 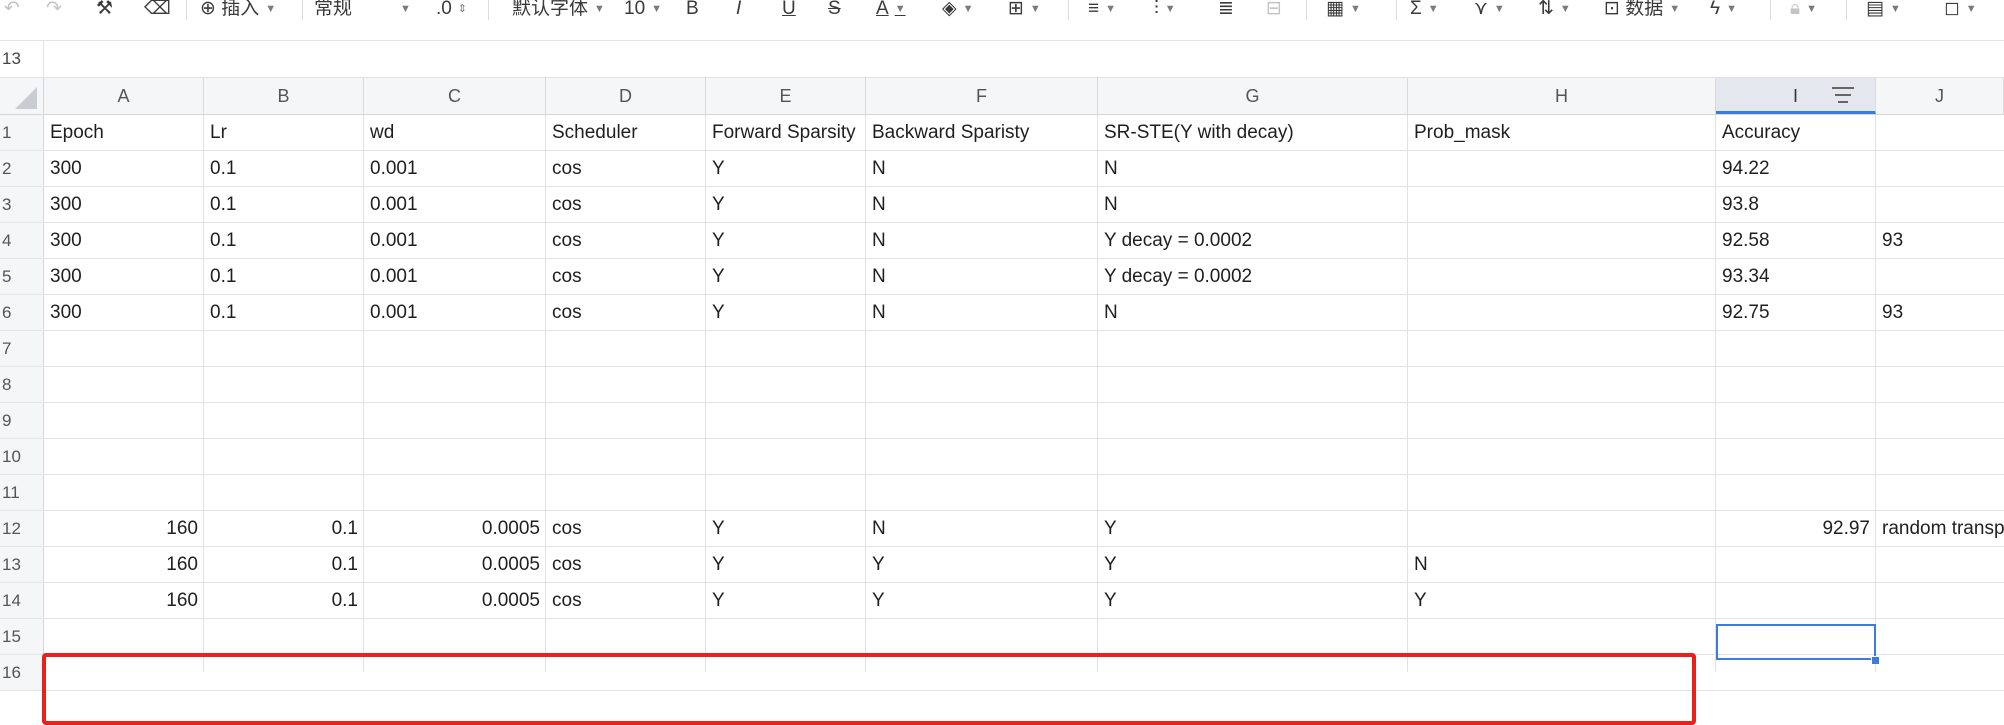 What do you see at coordinates (54, 12) in the screenshot?
I see `redo-icon: ↷` at bounding box center [54, 12].